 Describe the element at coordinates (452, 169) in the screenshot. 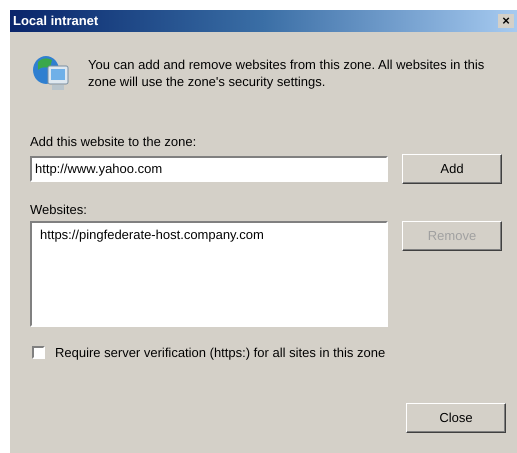

I see `add-button: Add` at that location.